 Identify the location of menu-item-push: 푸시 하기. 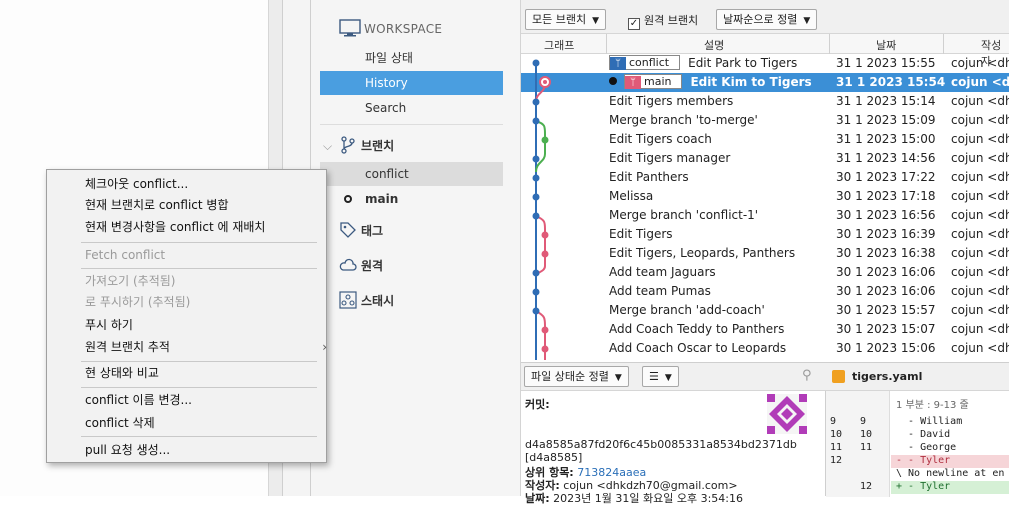
(109, 325).